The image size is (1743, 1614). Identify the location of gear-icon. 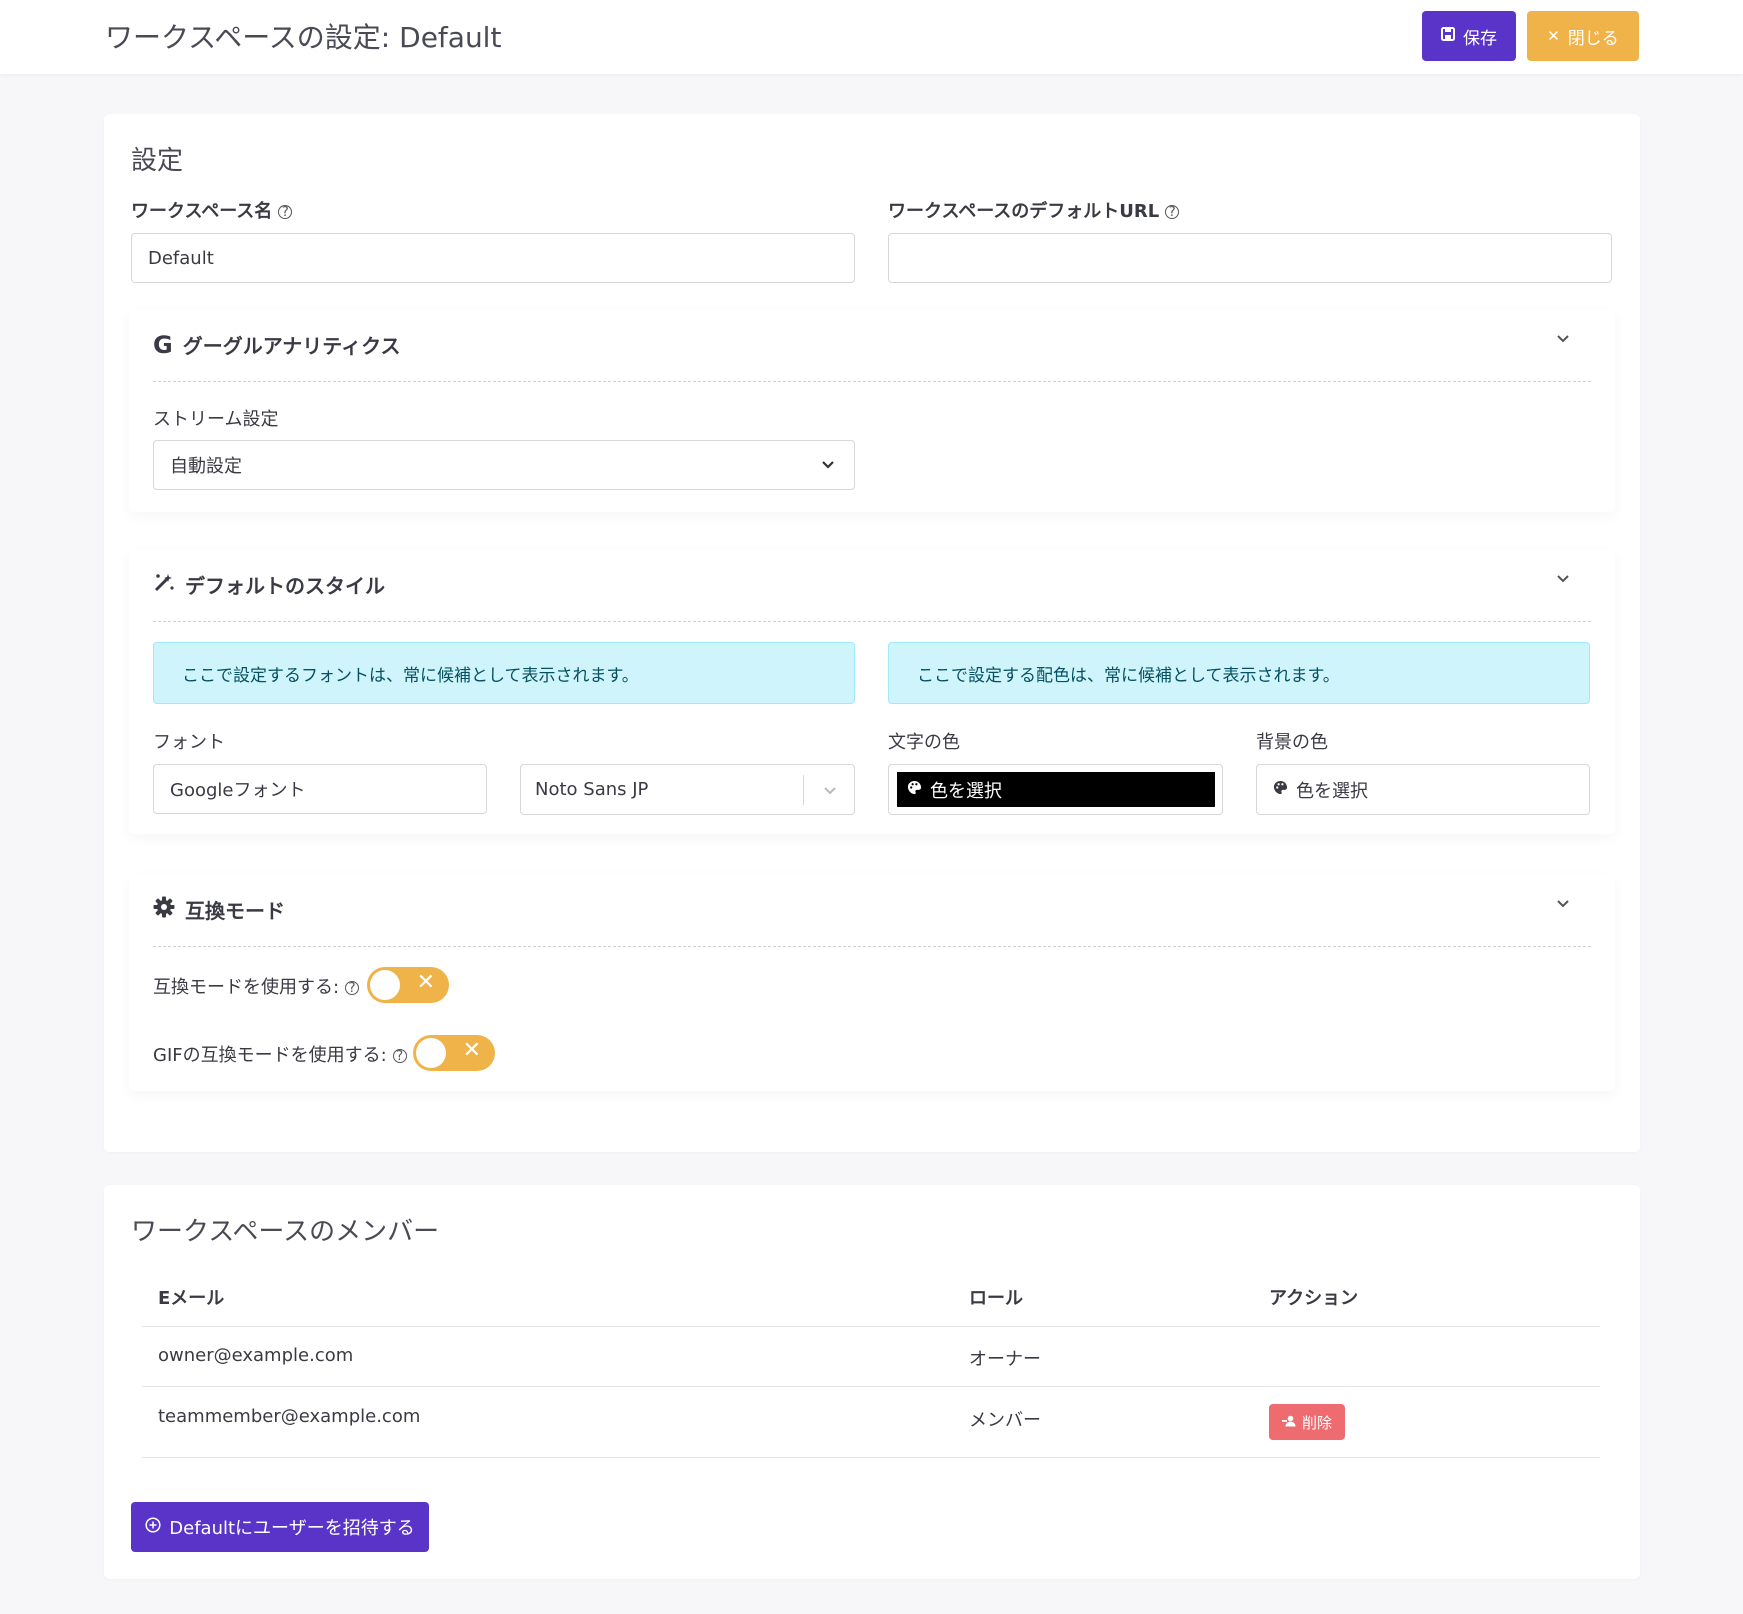
(164, 909).